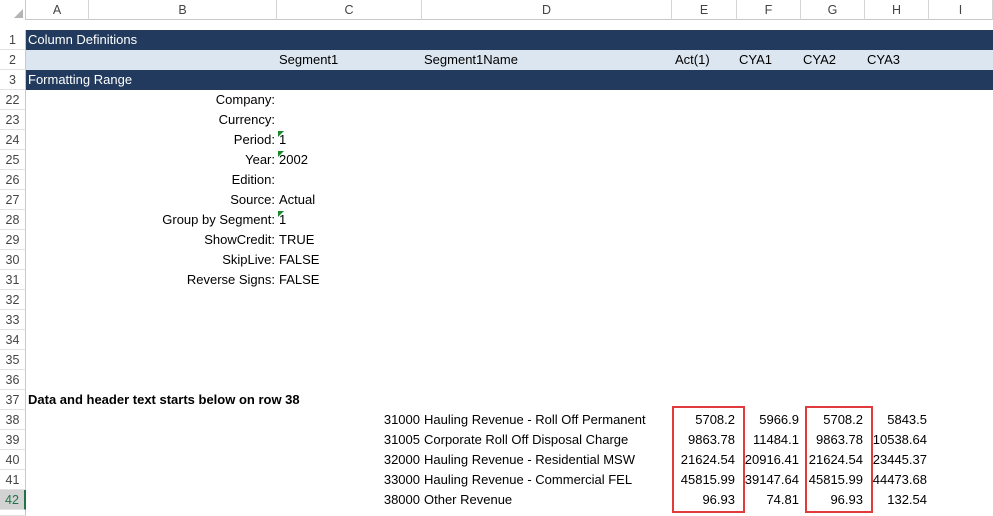 Image resolution: width=993 pixels, height=516 pixels. I want to click on column-header-e: E, so click(704, 10).